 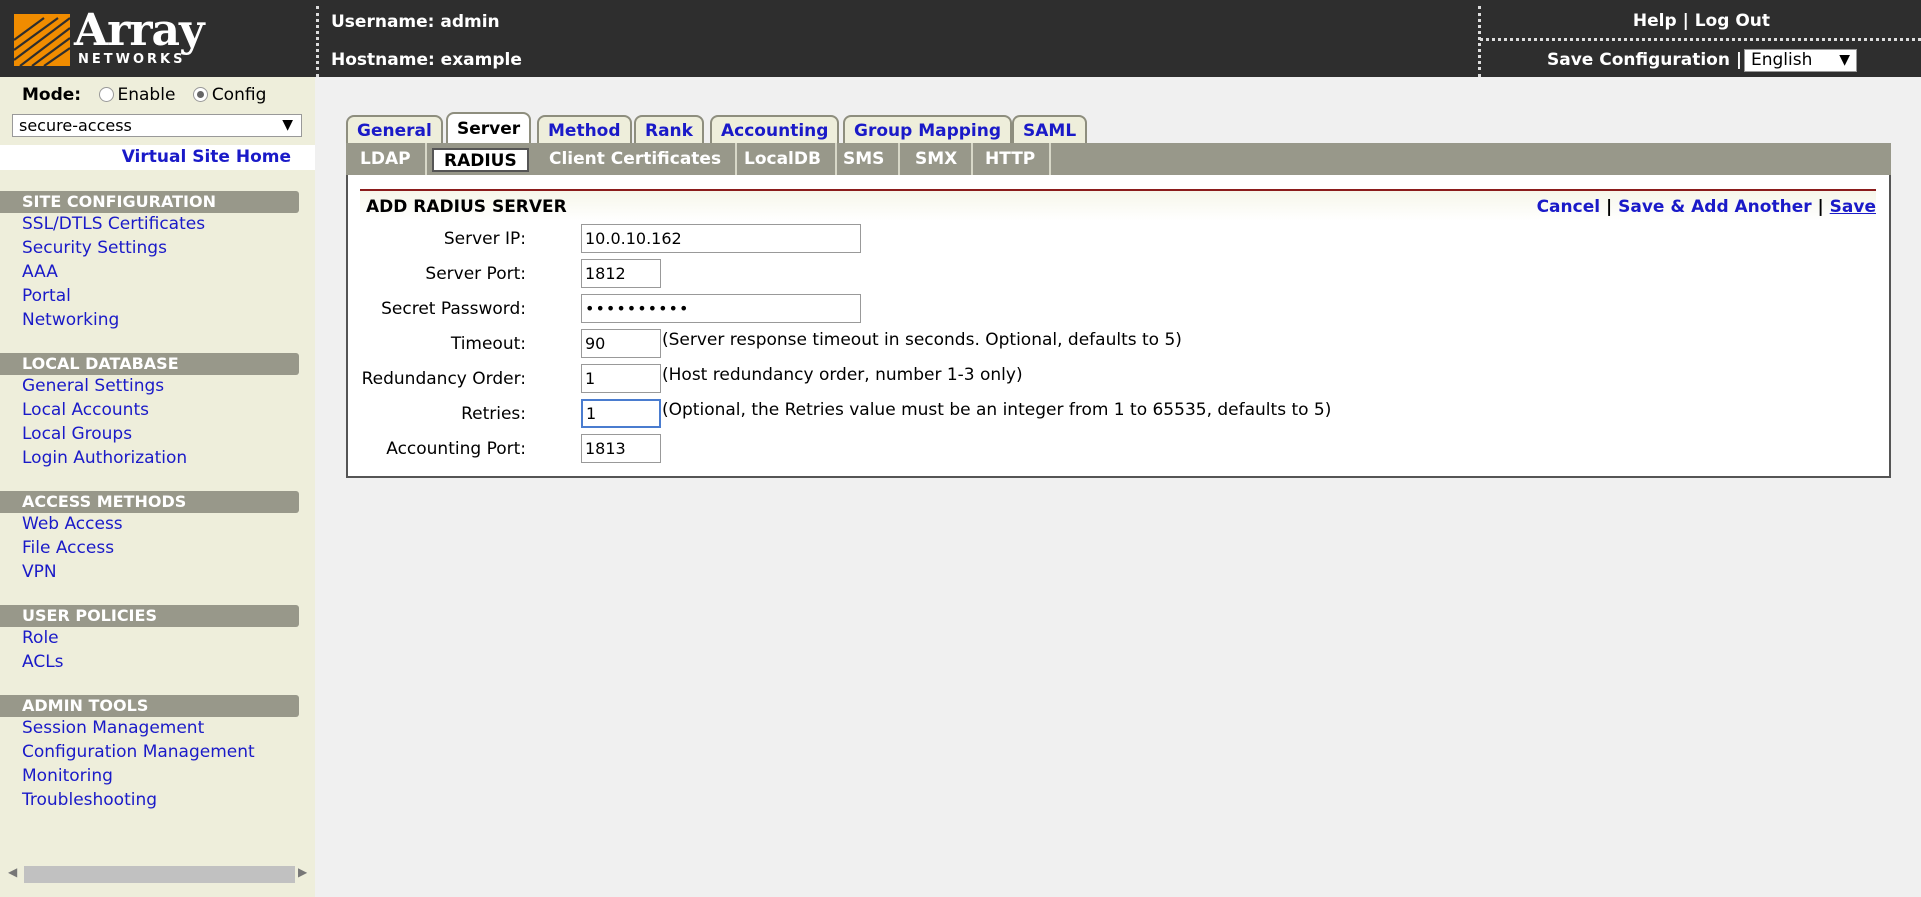 What do you see at coordinates (52, 95) in the screenshot?
I see `mode-label: Mode:` at bounding box center [52, 95].